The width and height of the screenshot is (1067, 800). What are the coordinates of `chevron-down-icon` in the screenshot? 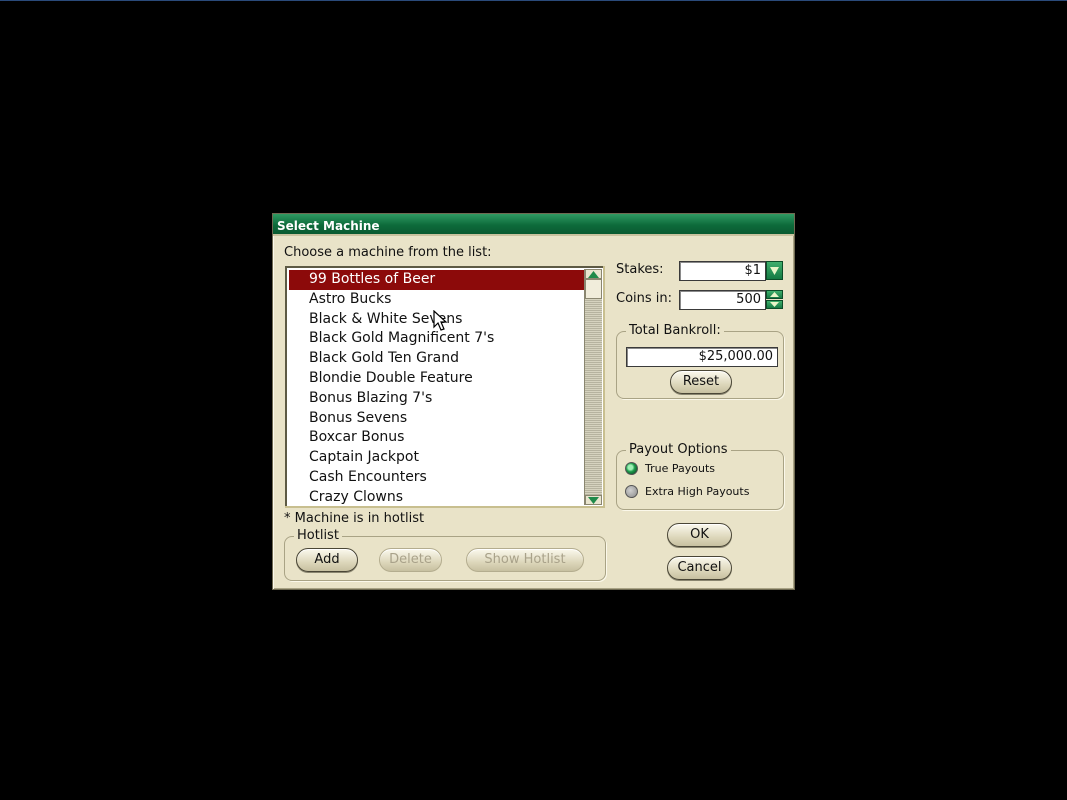 It's located at (774, 271).